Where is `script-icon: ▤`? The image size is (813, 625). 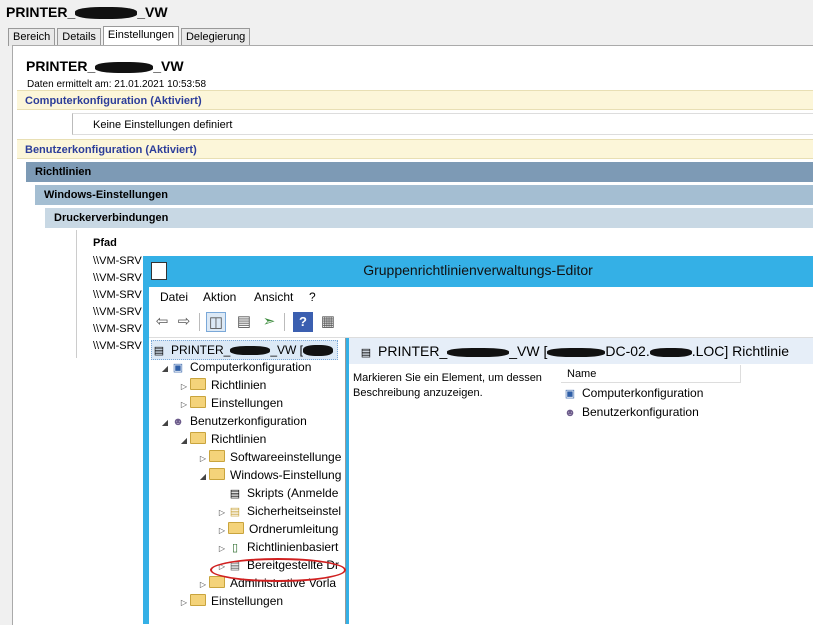 script-icon: ▤ is located at coordinates (235, 494).